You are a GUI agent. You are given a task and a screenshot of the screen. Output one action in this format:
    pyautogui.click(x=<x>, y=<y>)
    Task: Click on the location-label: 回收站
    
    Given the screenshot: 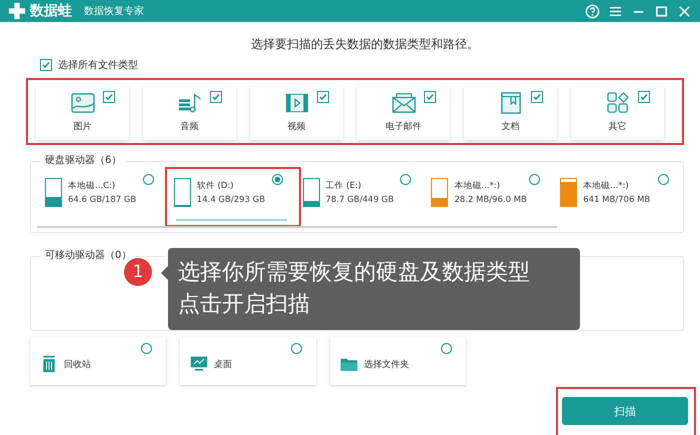 What is the action you would take?
    pyautogui.click(x=77, y=364)
    